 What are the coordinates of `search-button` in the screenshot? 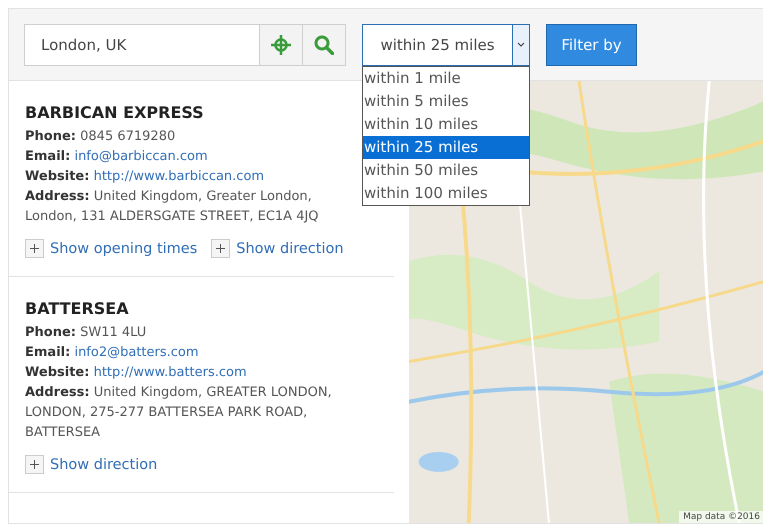 It's located at (324, 45).